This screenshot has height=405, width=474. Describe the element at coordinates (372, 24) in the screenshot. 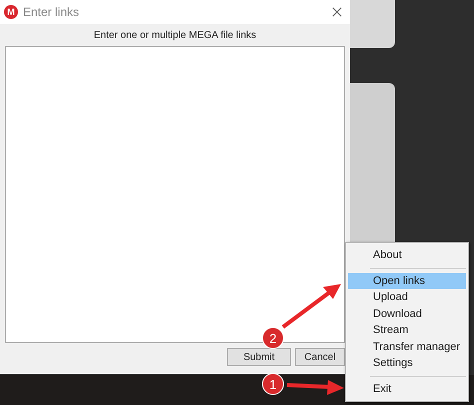

I see `window-panel` at that location.